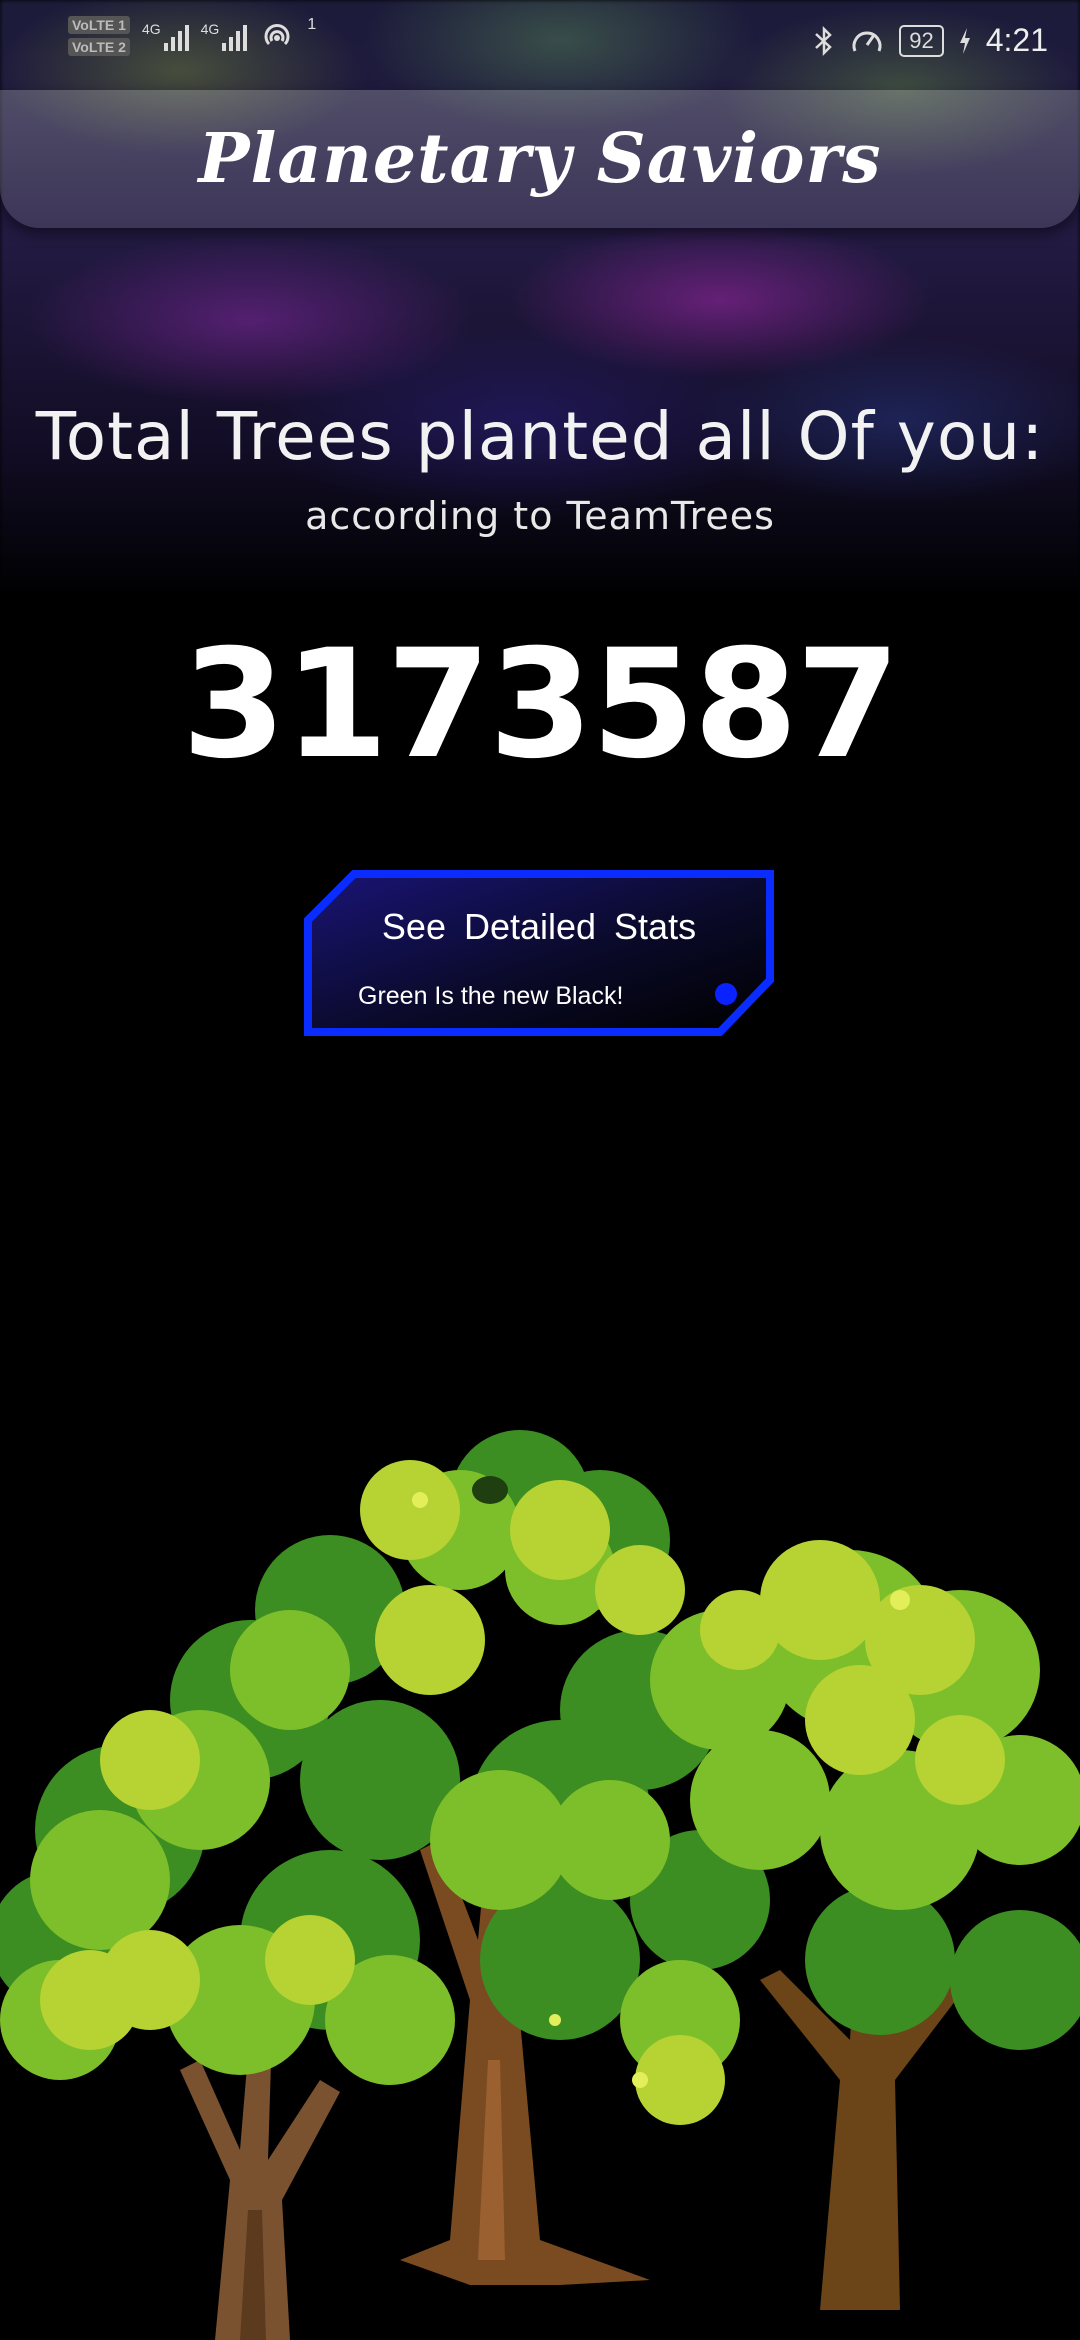 The height and width of the screenshot is (2340, 1080). I want to click on volte-2-icon: VoLTE 2, so click(99, 47).